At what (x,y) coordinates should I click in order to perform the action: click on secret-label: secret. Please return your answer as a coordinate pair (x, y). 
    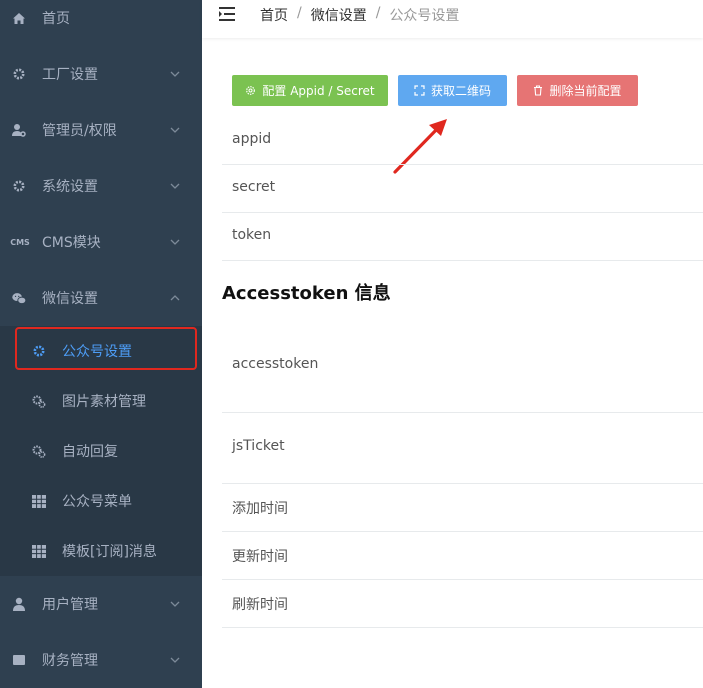
    Looking at the image, I should click on (254, 187).